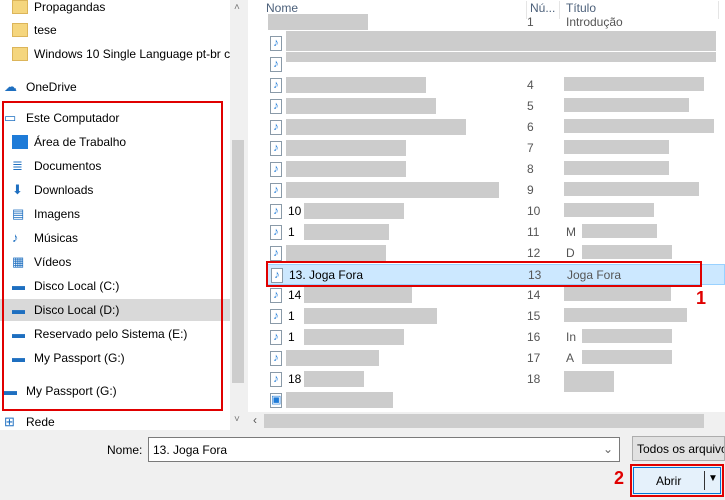 Image resolution: width=725 pixels, height=500 pixels. What do you see at coordinates (534, 379) in the screenshot?
I see `file-number: 18` at bounding box center [534, 379].